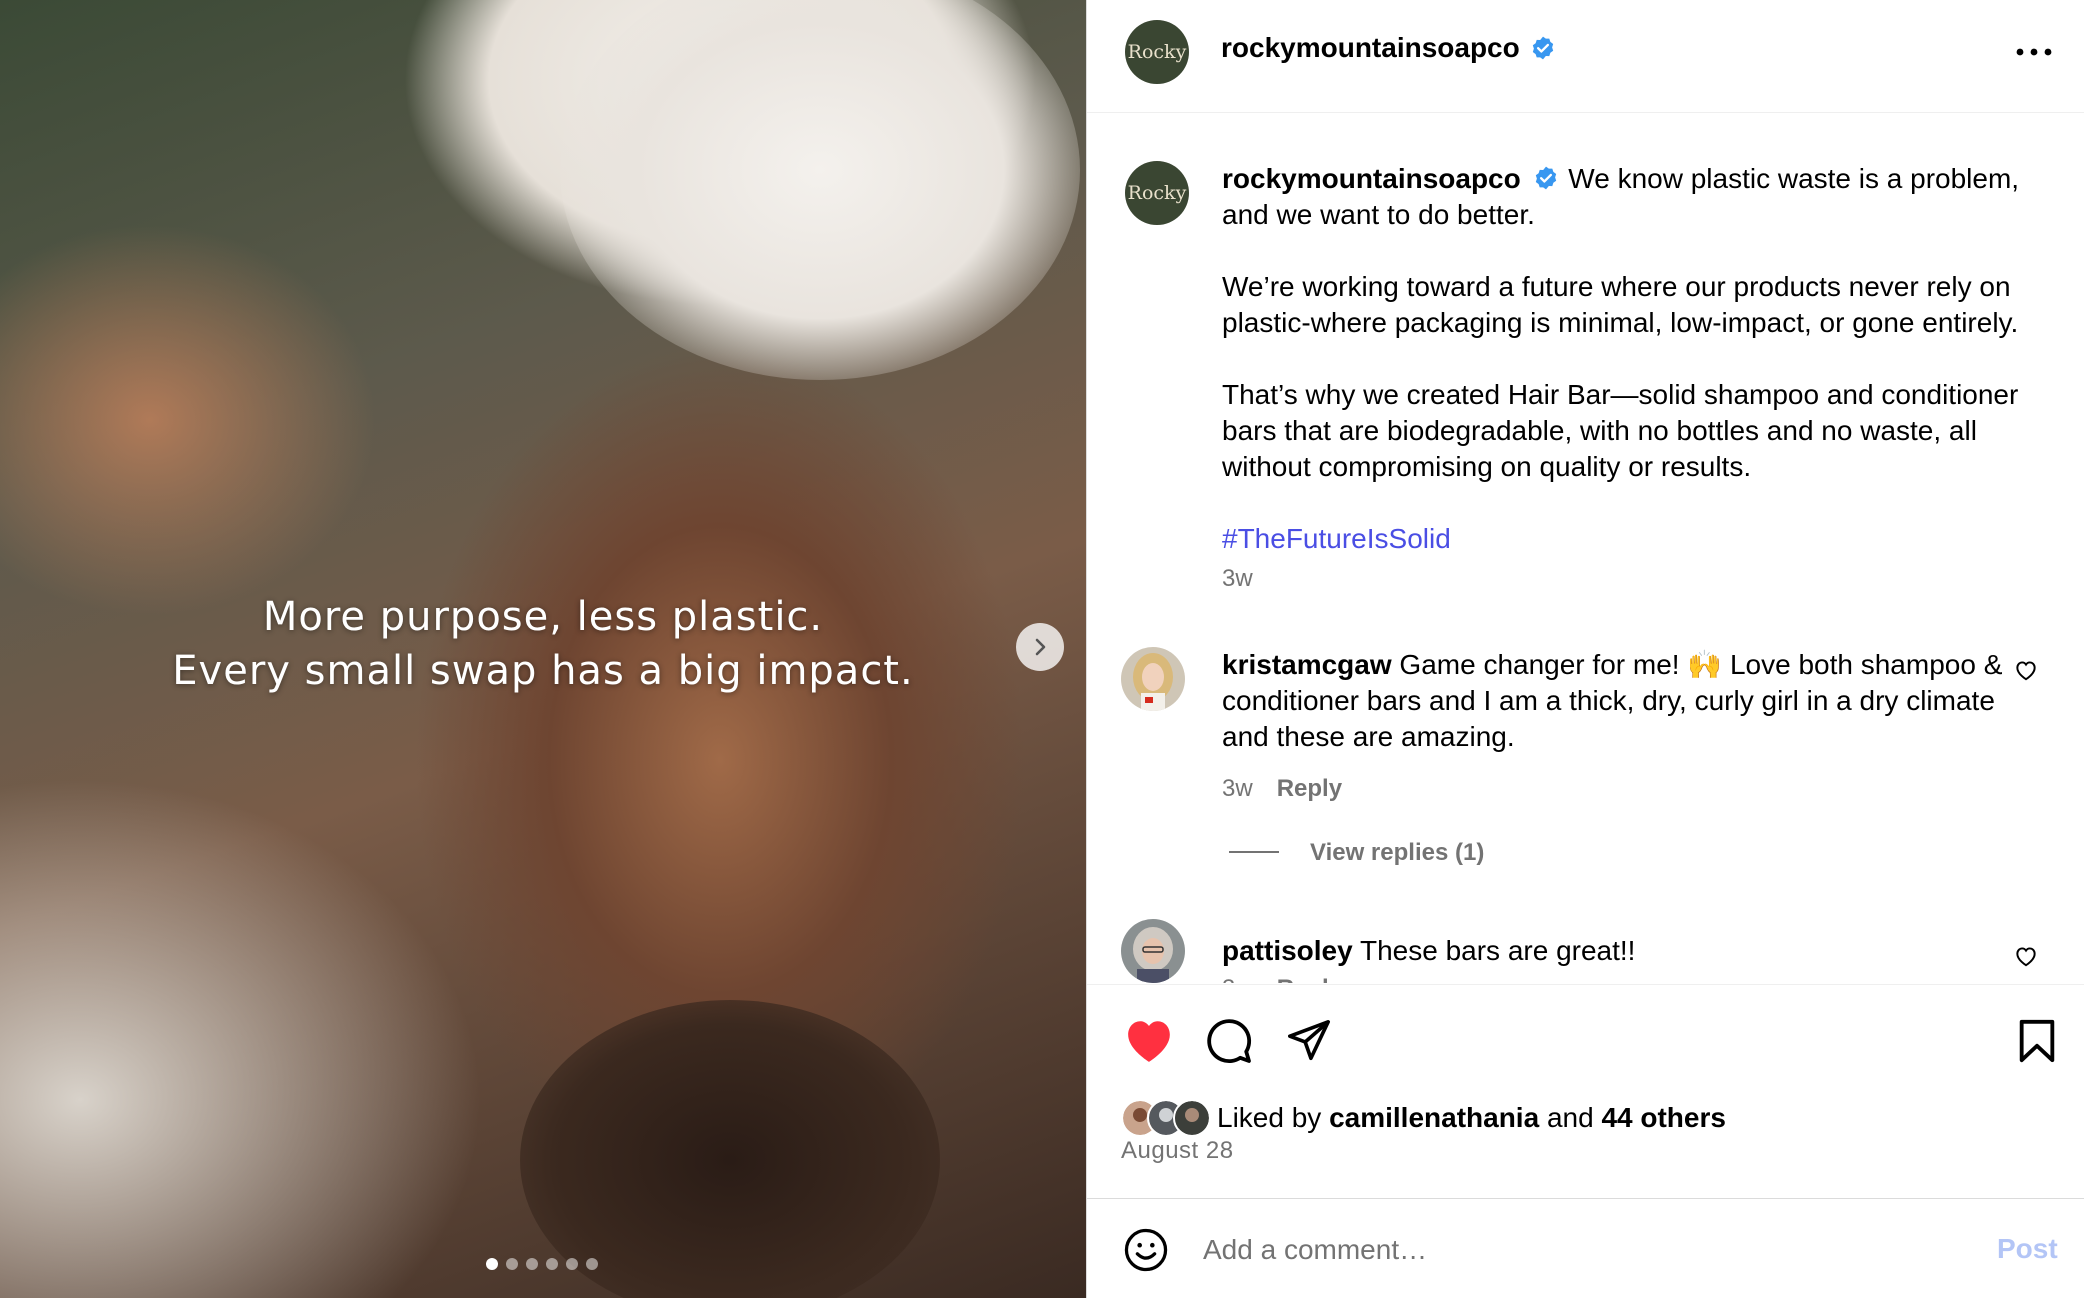 This screenshot has height=1299, width=2084. I want to click on comment-username: kristamcgaw, so click(1307, 664).